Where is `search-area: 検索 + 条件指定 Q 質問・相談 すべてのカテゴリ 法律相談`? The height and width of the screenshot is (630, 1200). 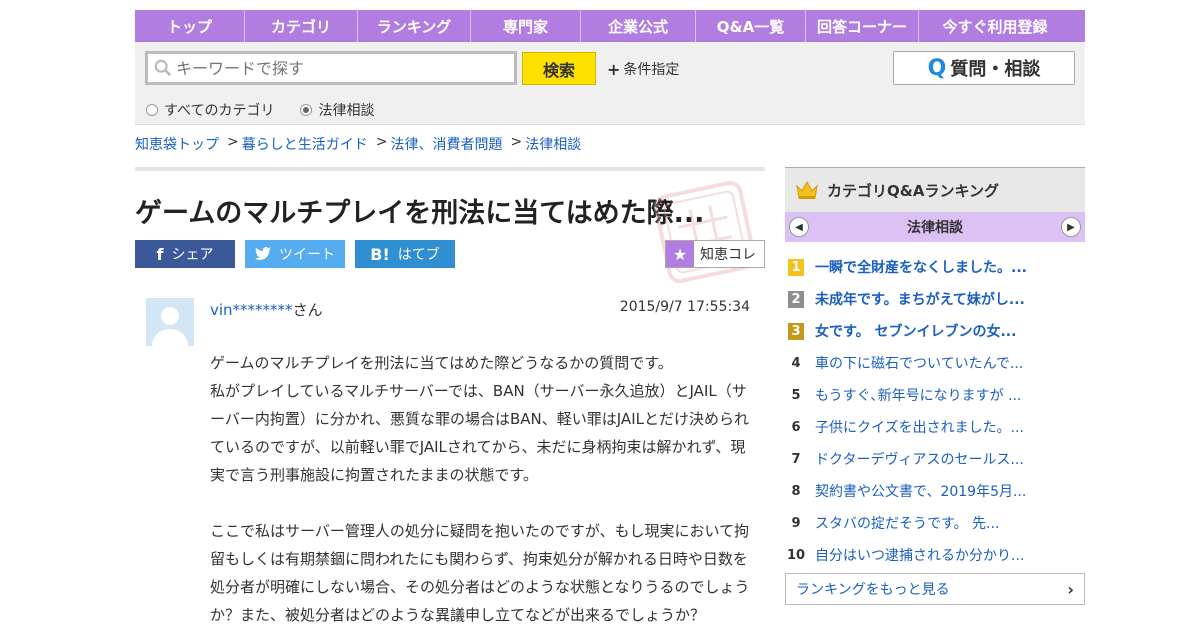 search-area: 検索 + 条件指定 Q 質問・相談 すべてのカテゴリ 法律相談 is located at coordinates (610, 83).